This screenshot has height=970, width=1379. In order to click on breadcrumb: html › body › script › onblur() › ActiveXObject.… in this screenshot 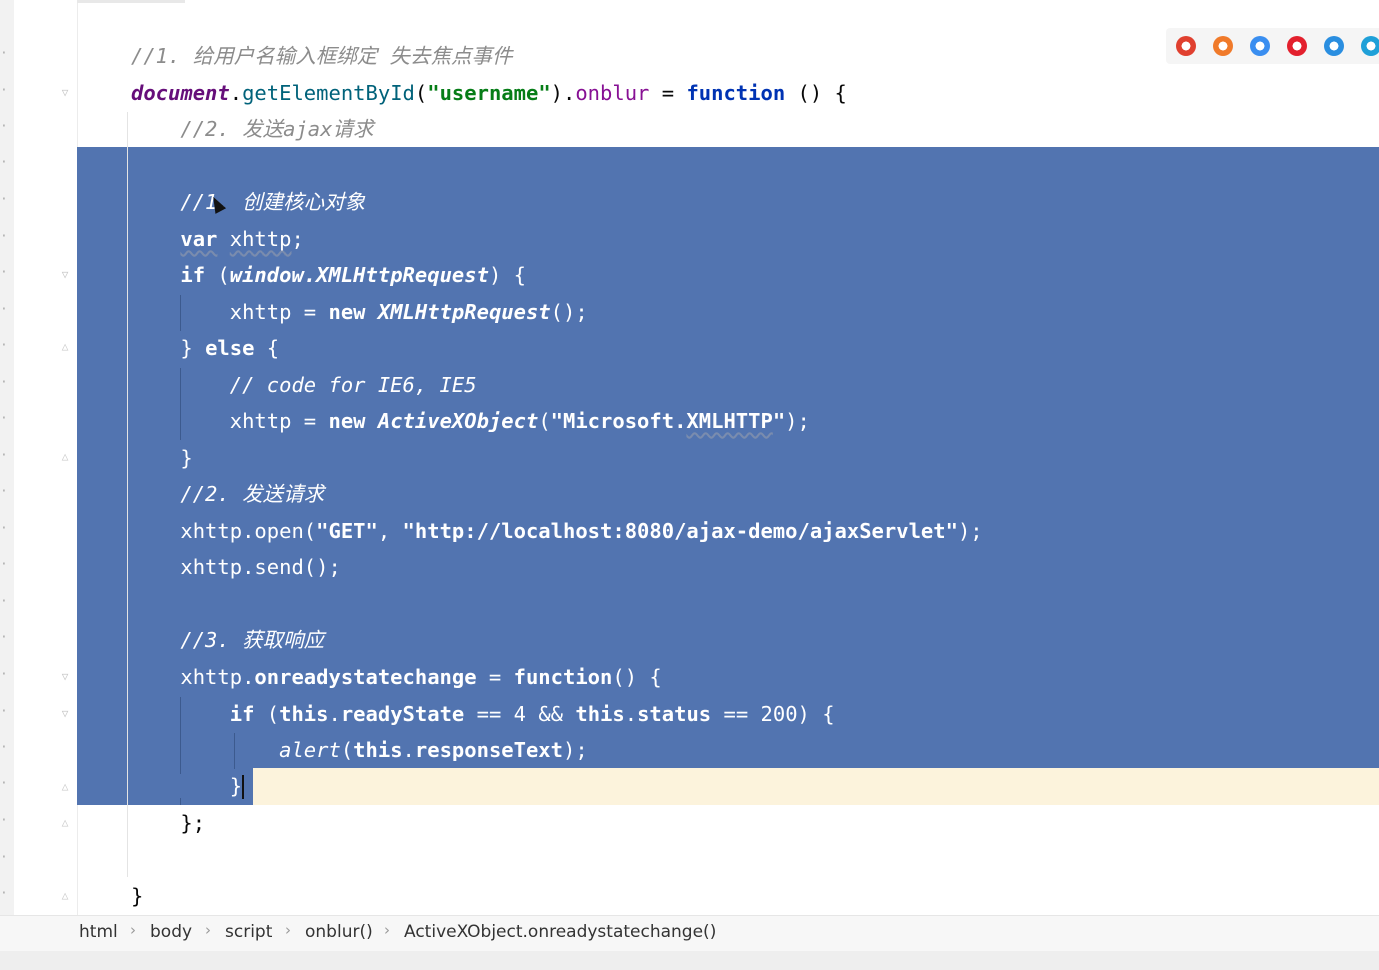, I will do `click(689, 933)`.